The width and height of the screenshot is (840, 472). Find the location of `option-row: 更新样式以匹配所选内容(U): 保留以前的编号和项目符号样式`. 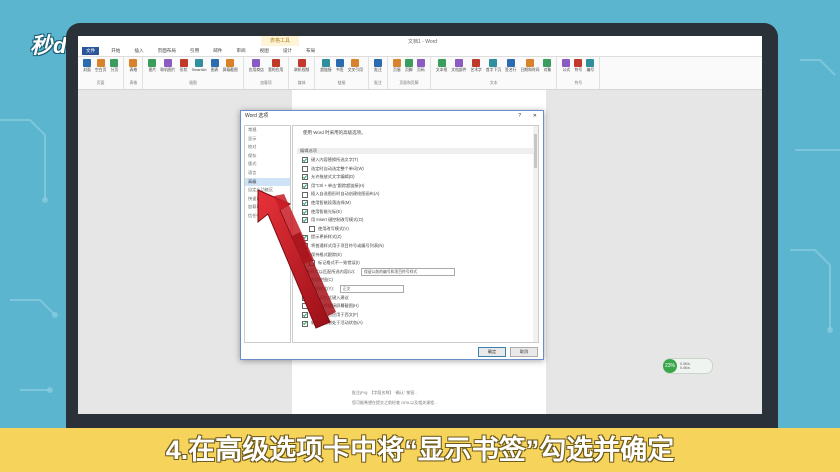

option-row: 更新样式以匹配所选内容(U): 保留以前的编号和项目符号样式 is located at coordinates (415, 272).